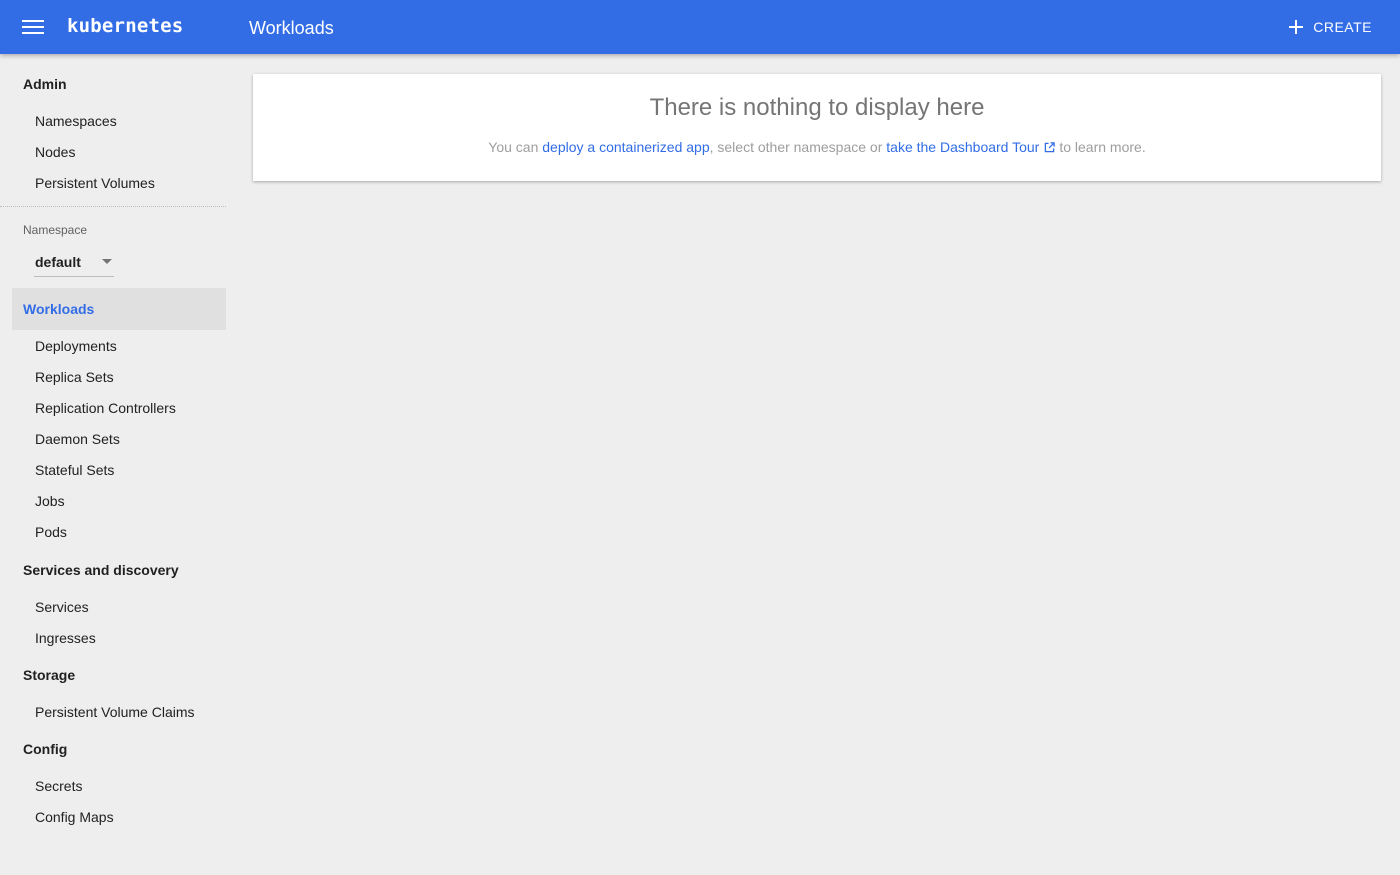 The height and width of the screenshot is (875, 1400). I want to click on sidebar-heading-admin: Admin, so click(45, 84).